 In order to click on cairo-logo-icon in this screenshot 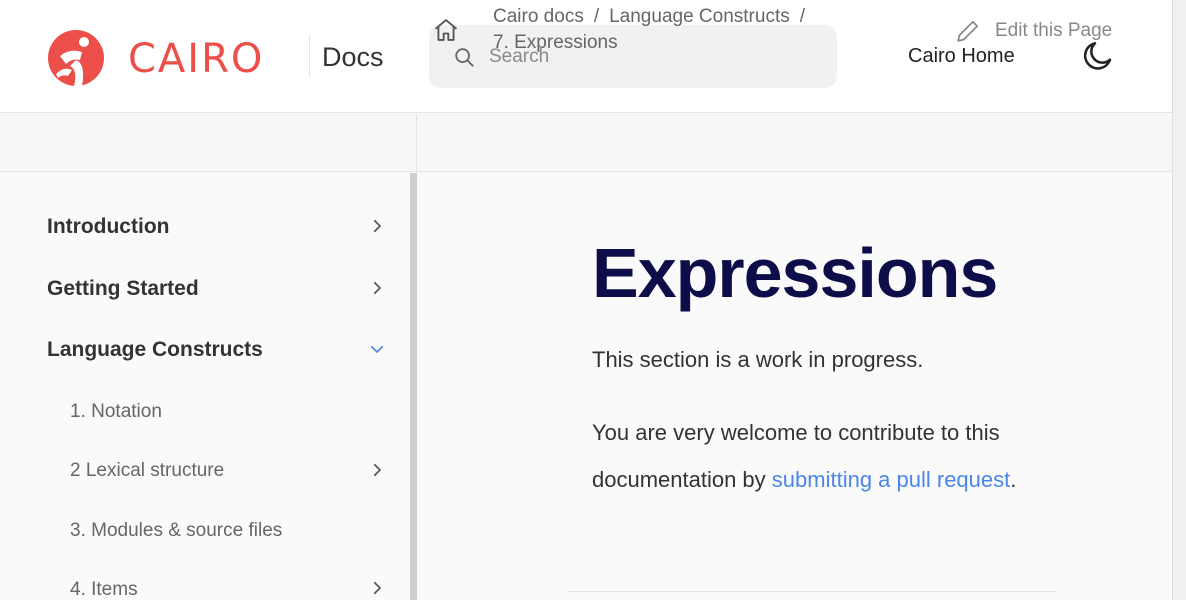, I will do `click(76, 58)`.